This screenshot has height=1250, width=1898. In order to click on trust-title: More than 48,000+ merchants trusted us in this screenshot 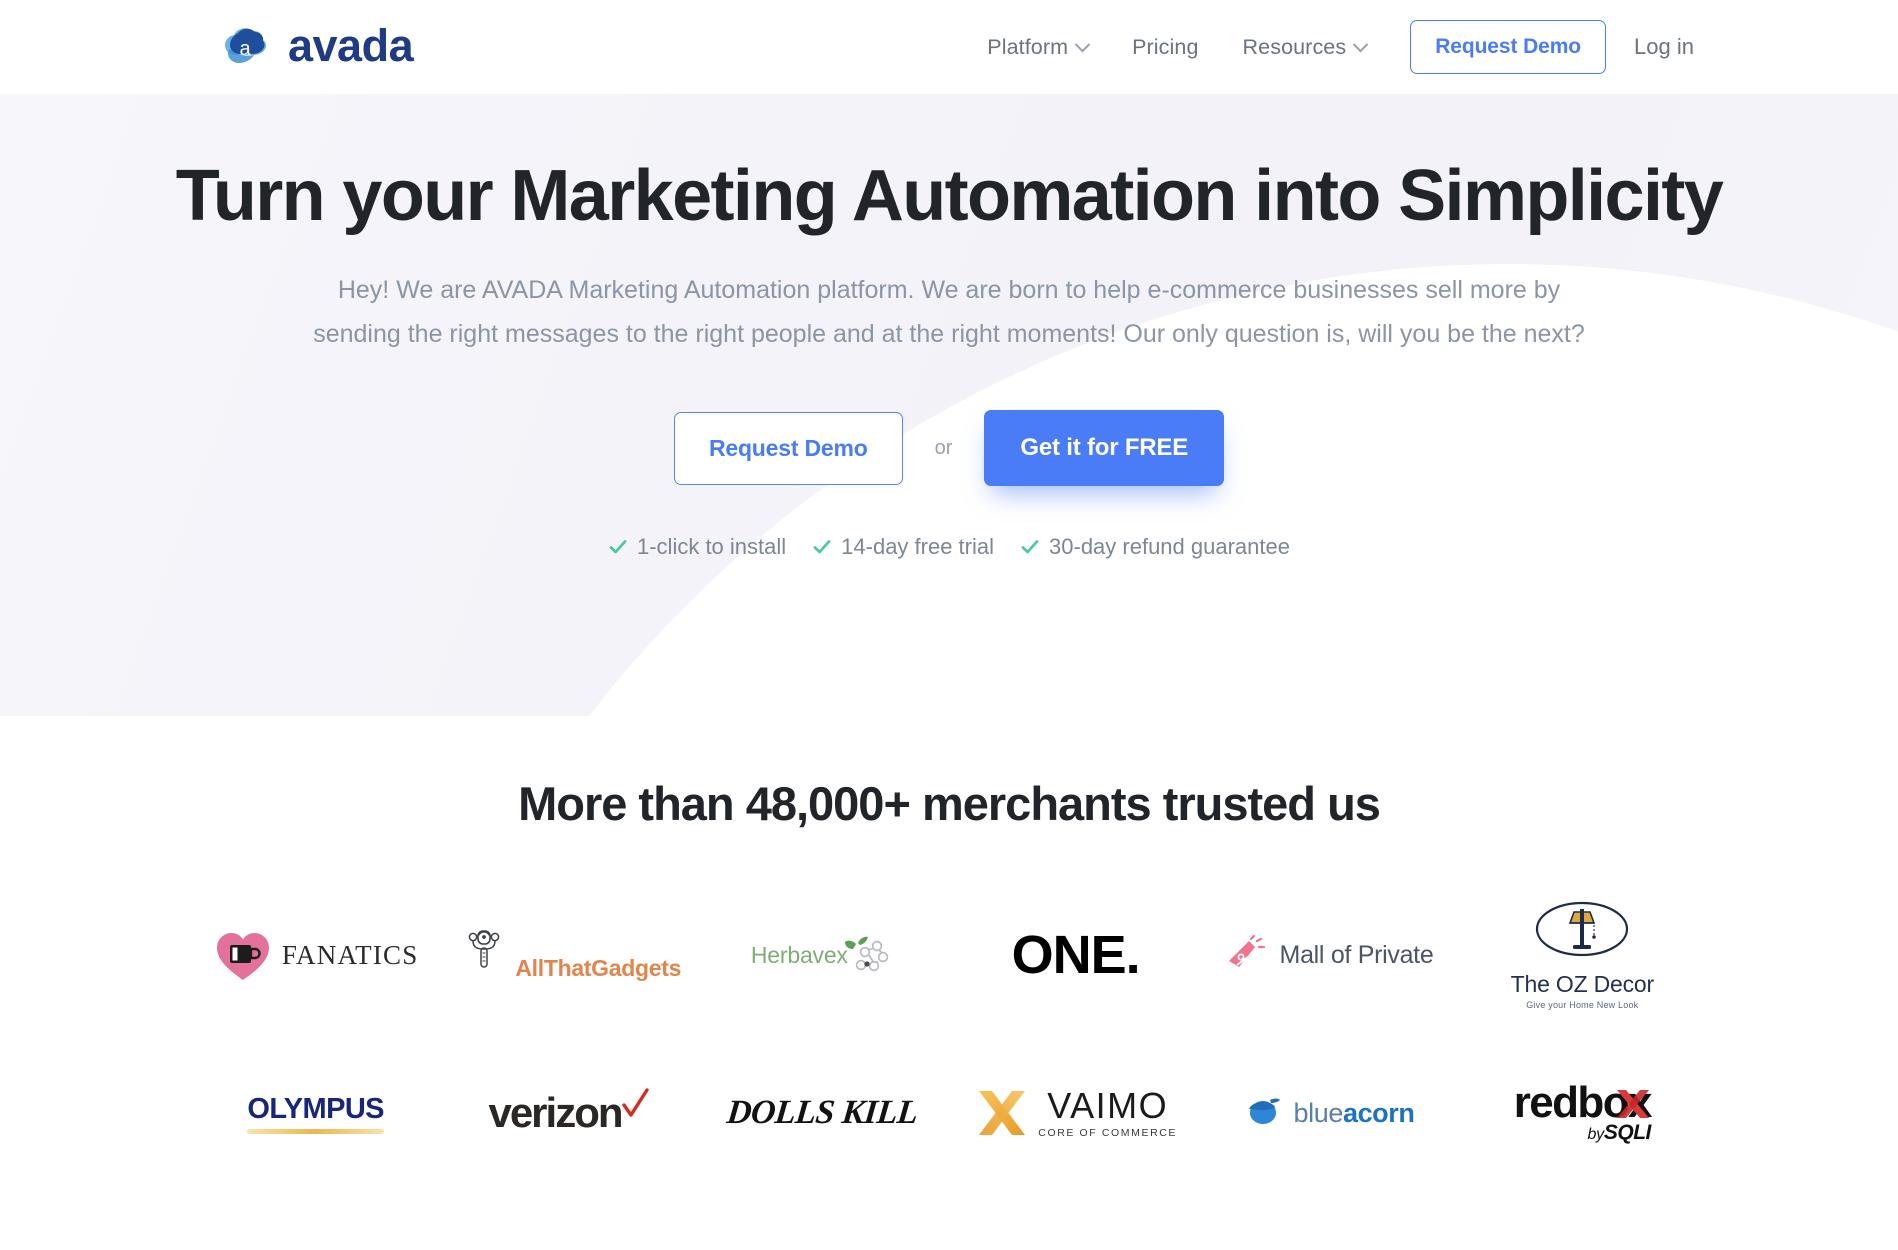, I will do `click(949, 803)`.